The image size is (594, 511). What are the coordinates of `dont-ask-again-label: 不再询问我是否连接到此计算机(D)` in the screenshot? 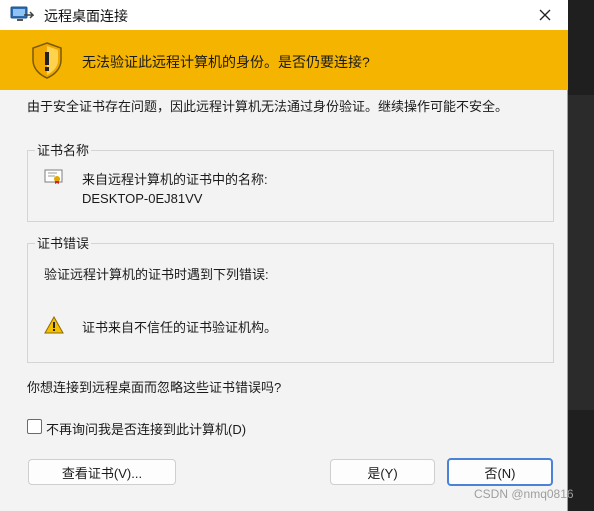 It's located at (146, 428).